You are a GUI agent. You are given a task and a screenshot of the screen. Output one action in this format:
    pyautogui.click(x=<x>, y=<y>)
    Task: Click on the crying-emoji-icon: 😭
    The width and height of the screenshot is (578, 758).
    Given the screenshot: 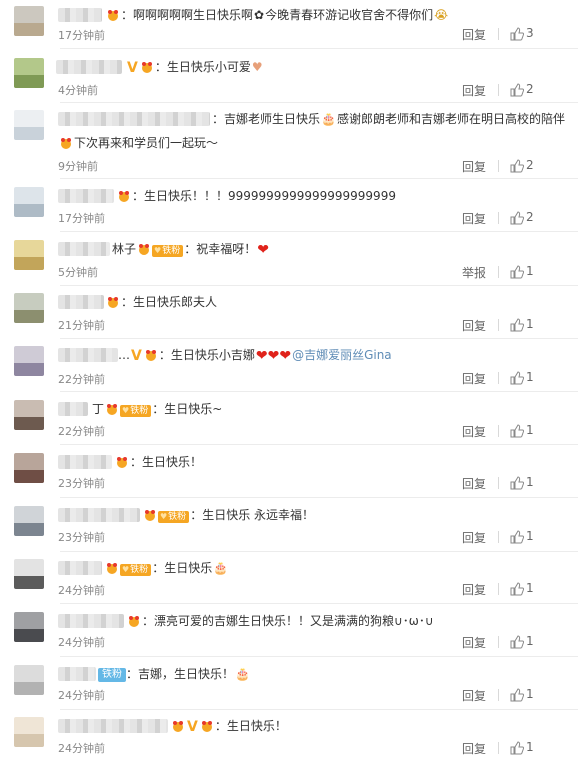 What is the action you would take?
    pyautogui.click(x=441, y=15)
    